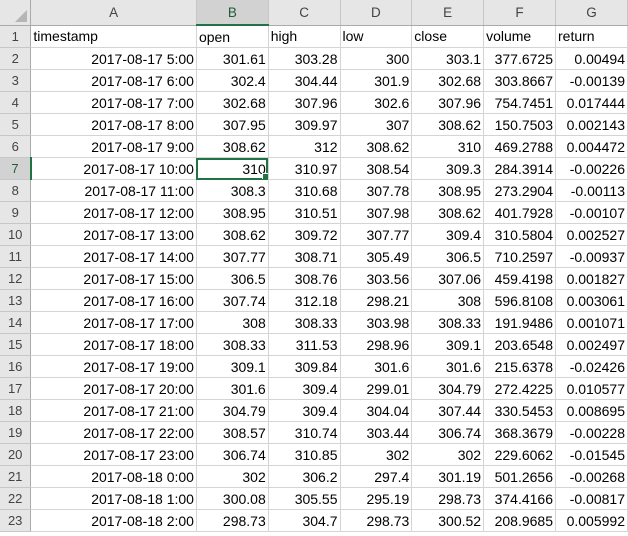 This screenshot has height=536, width=628. I want to click on cell-d1: low, so click(376, 36).